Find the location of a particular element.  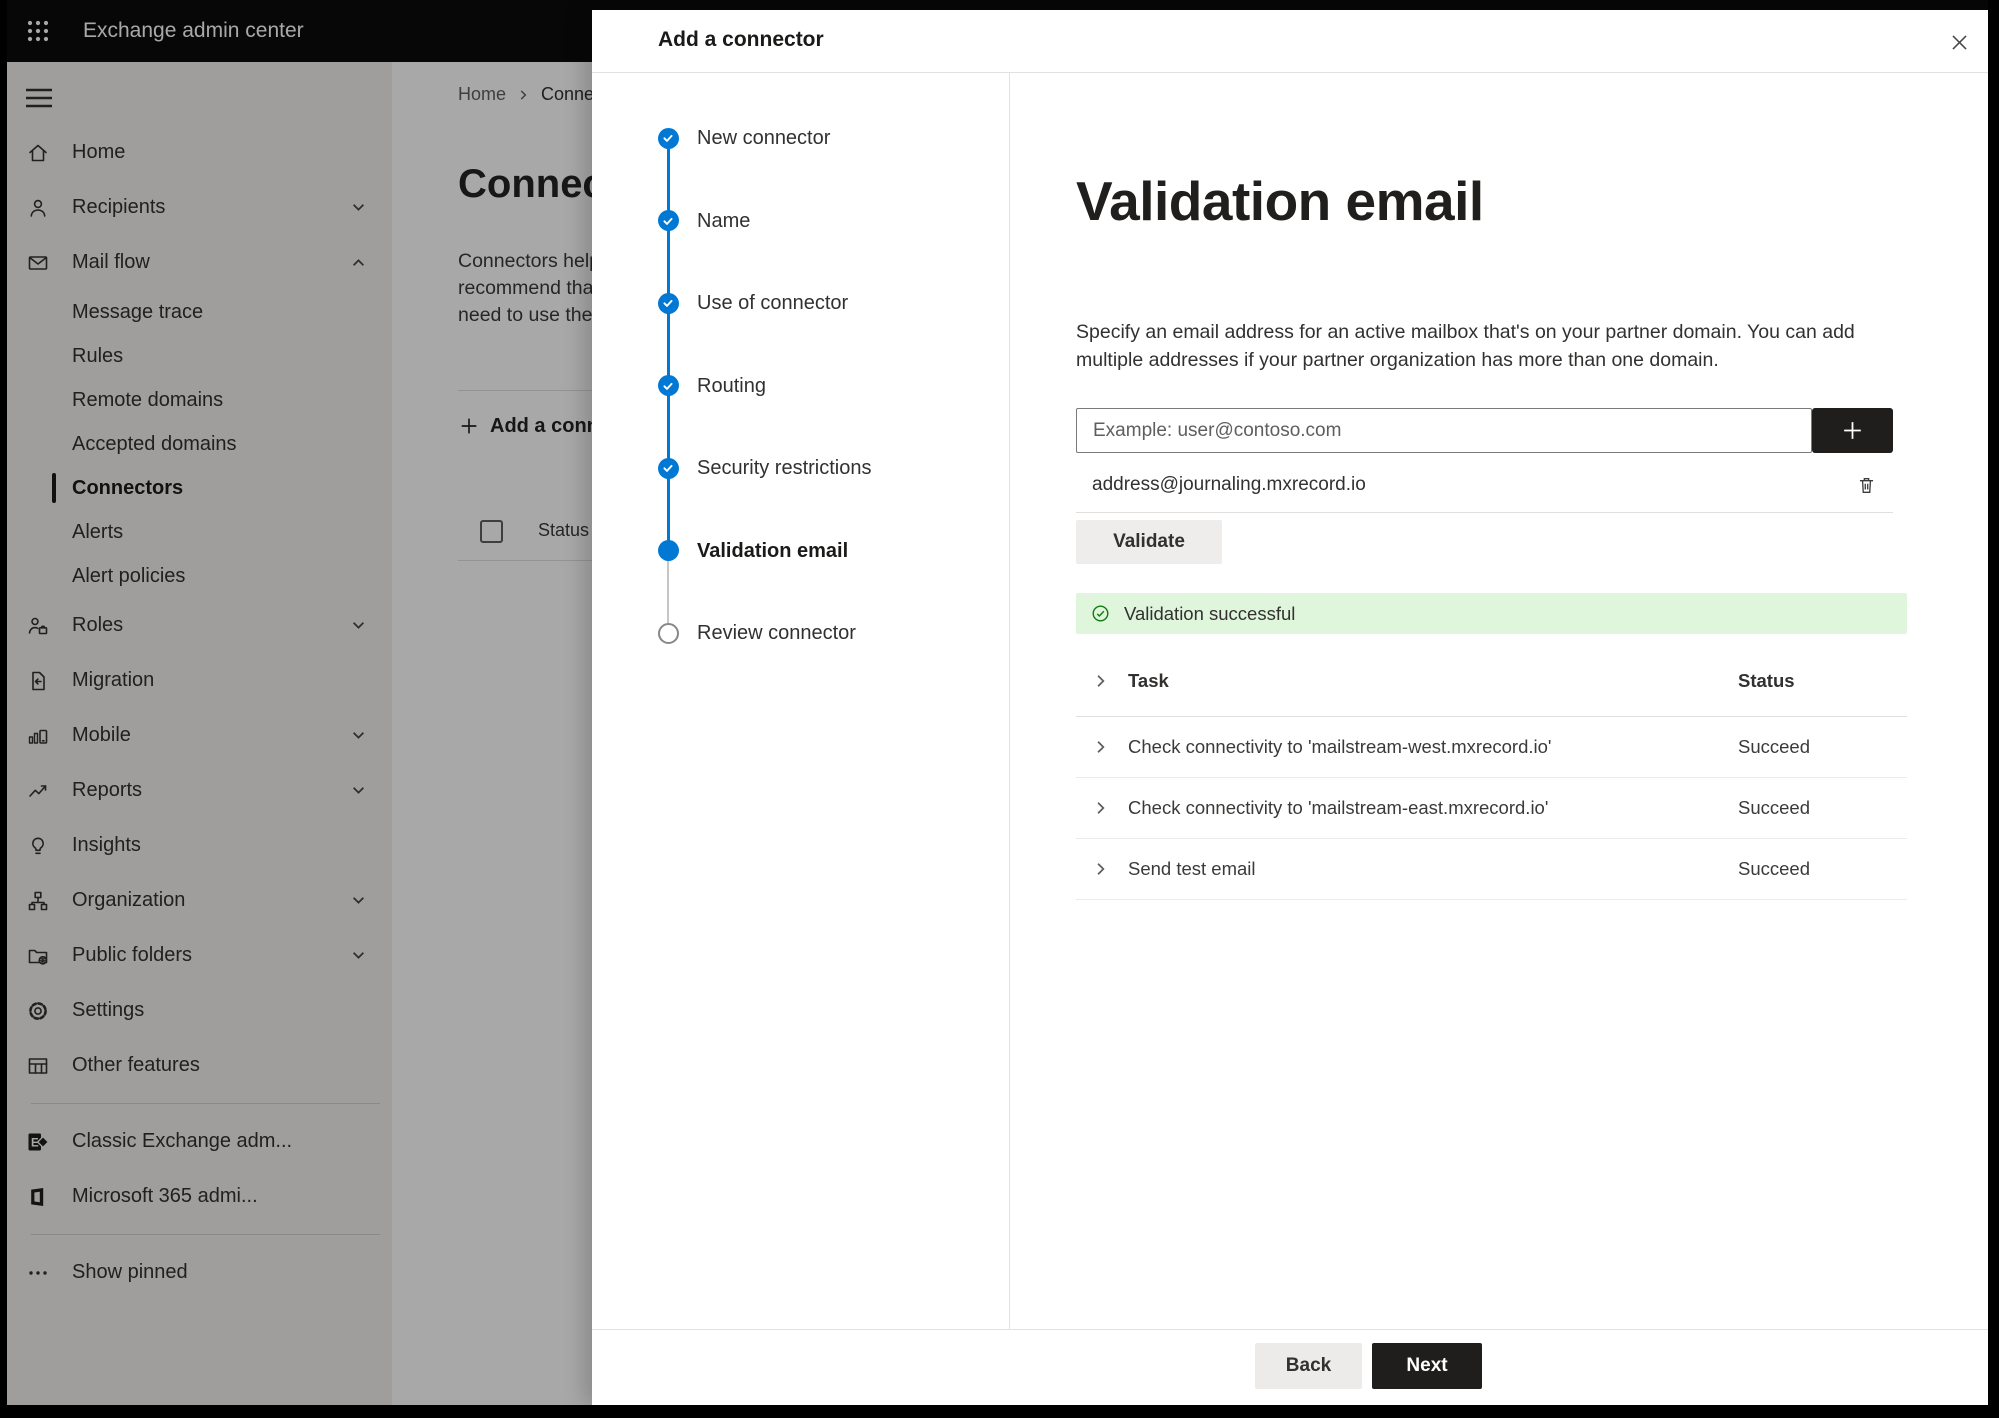

wizard-step-label: New connector is located at coordinates (764, 138).